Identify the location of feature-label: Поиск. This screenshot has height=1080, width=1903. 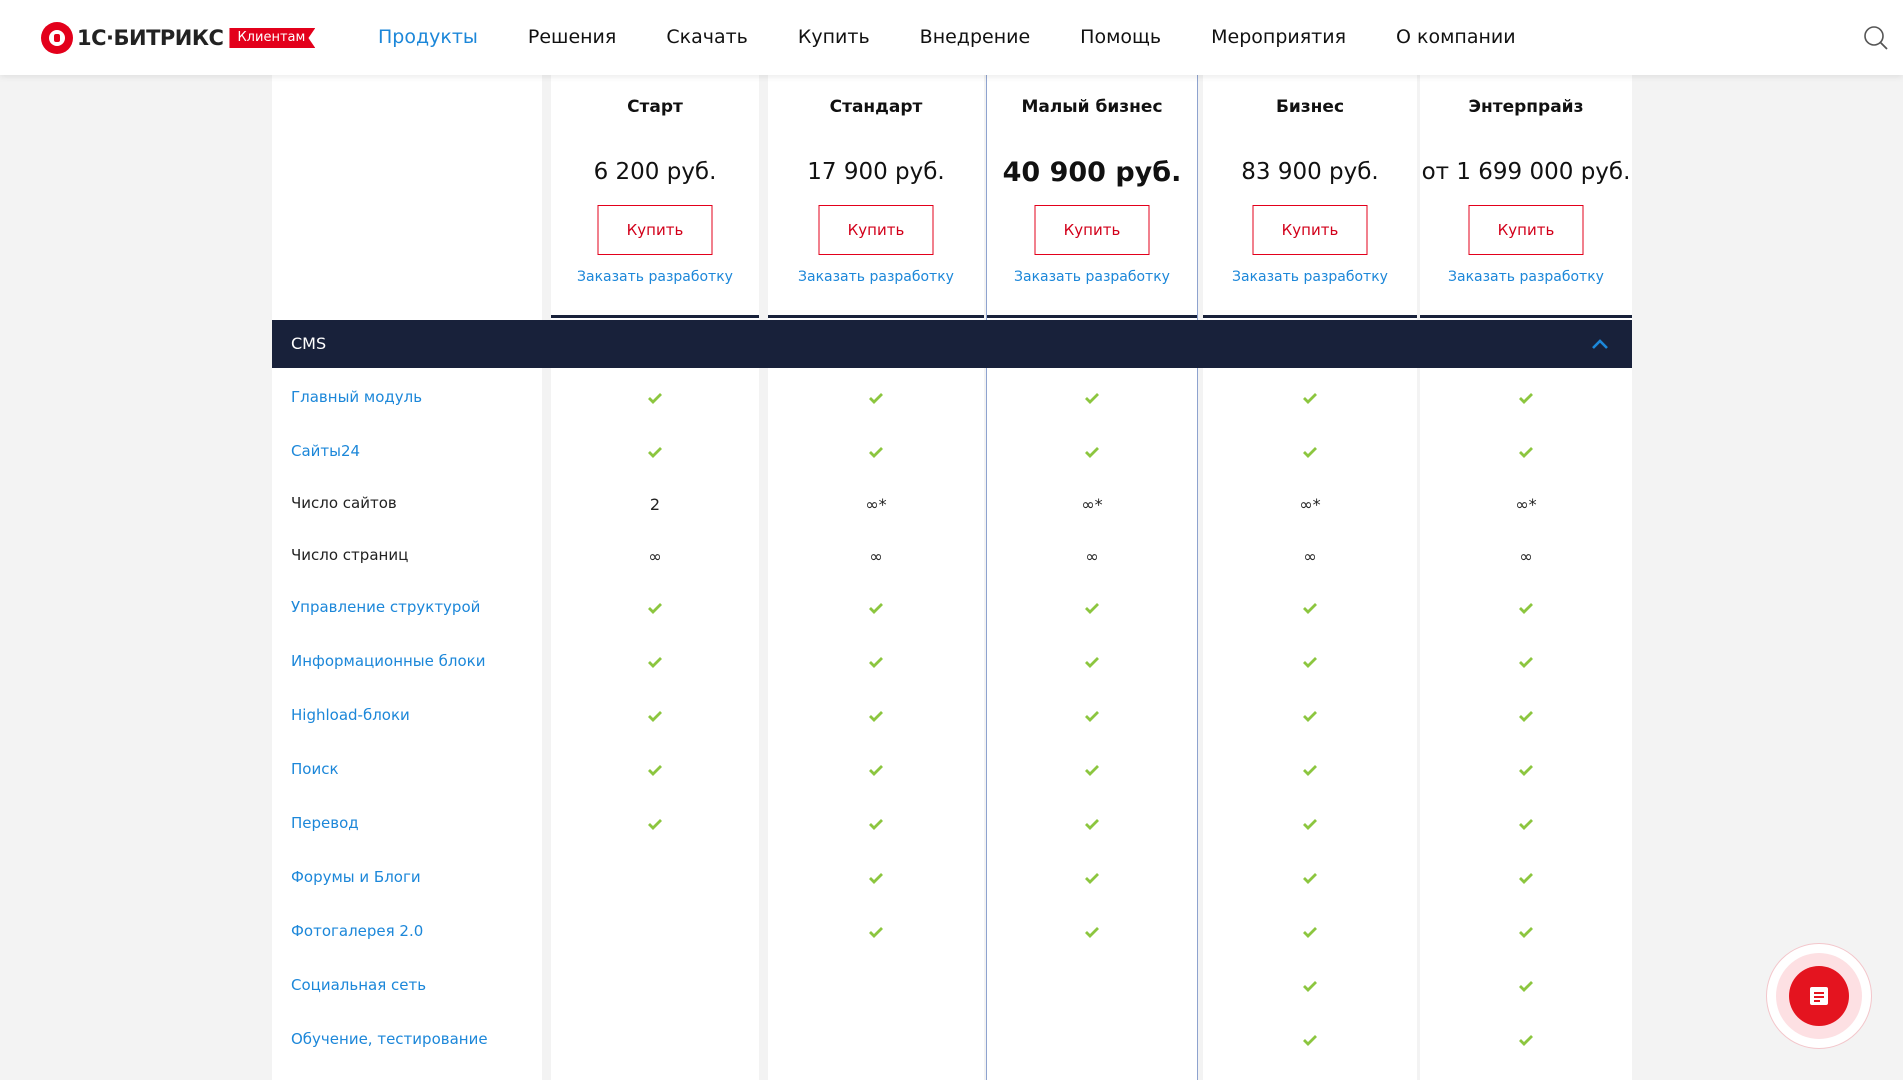
(315, 769).